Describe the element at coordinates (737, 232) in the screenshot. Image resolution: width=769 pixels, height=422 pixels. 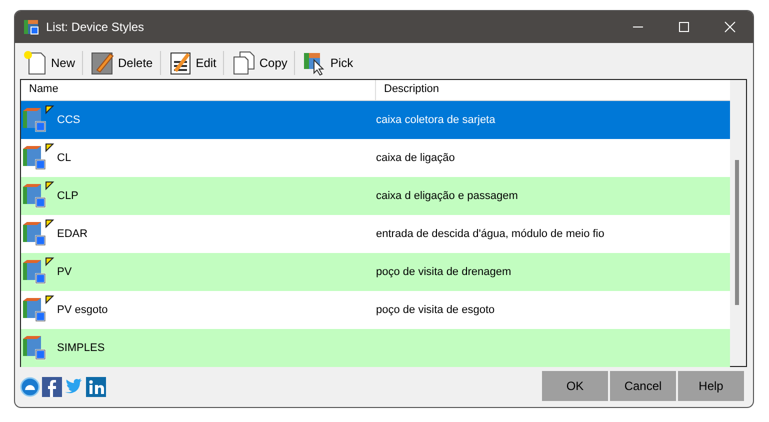
I see `scroll-thumb` at that location.